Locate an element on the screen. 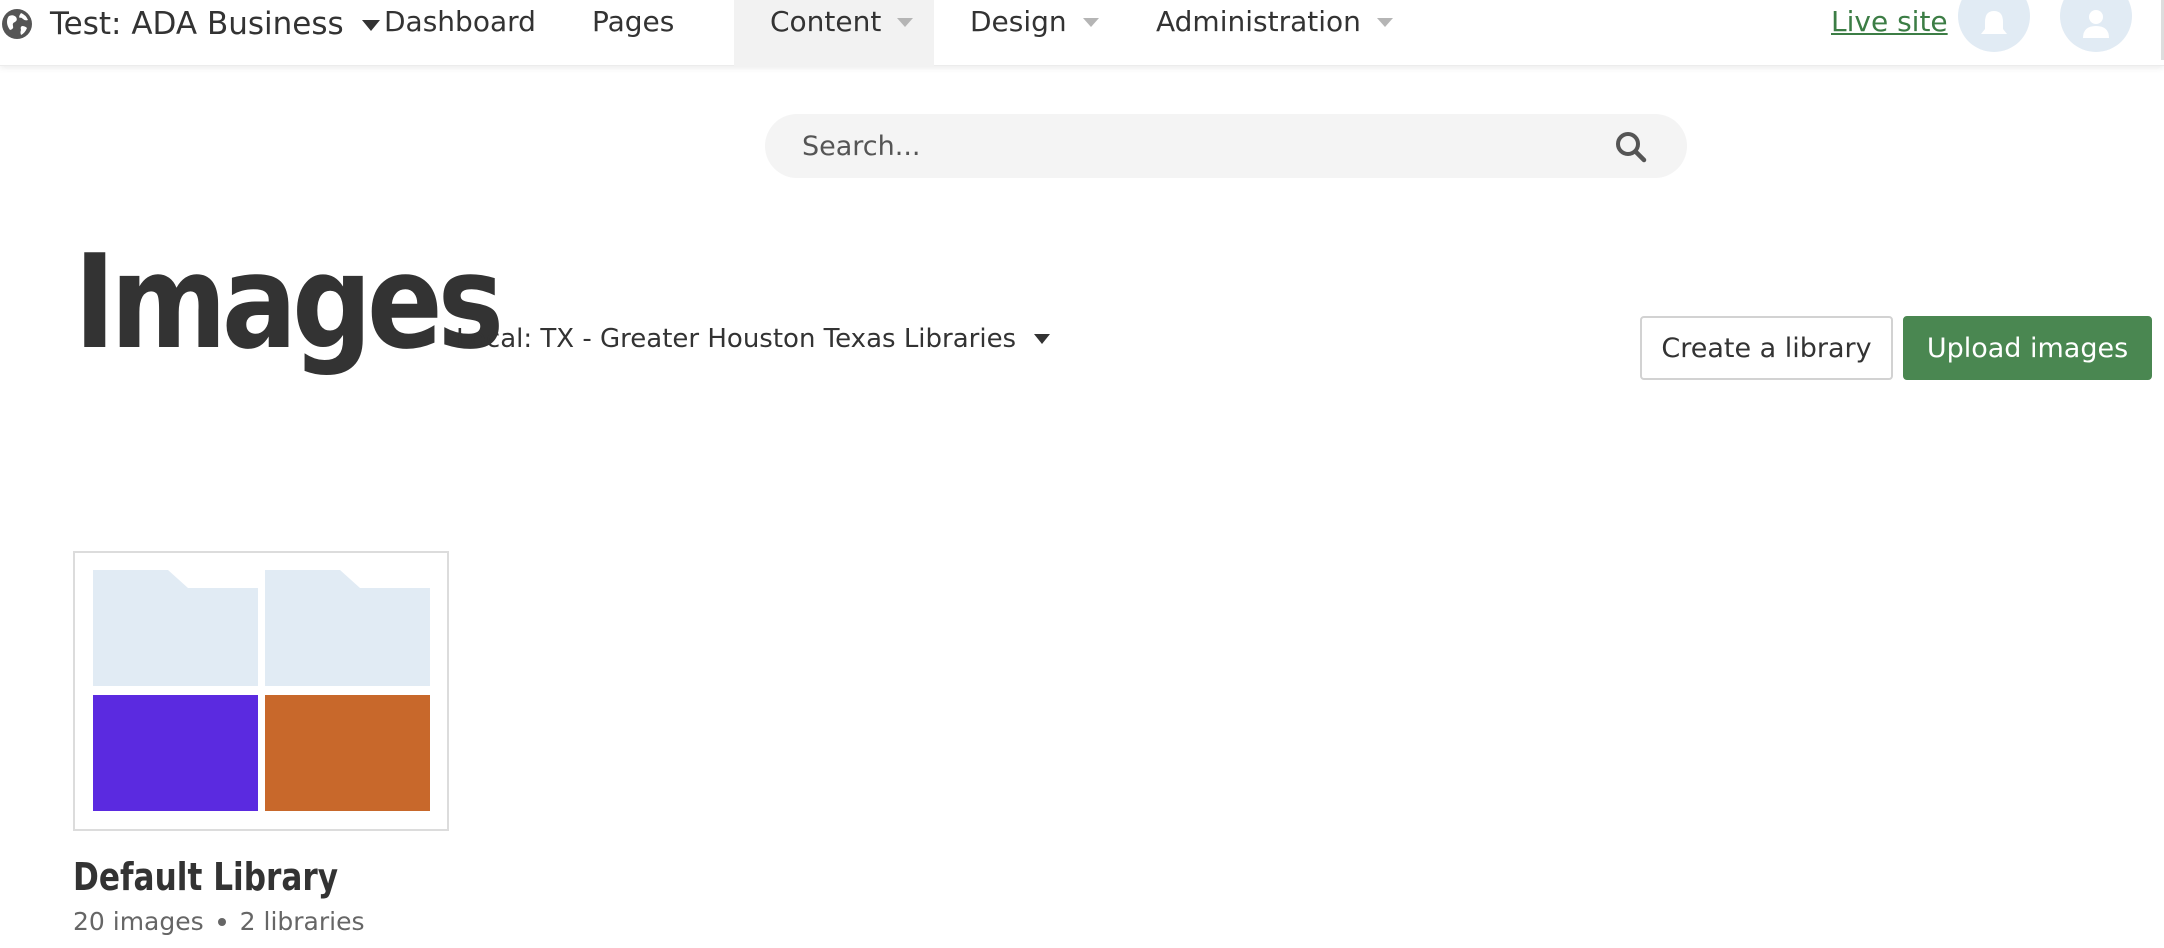 This screenshot has height=948, width=2164. library-card is located at coordinates (261, 691).